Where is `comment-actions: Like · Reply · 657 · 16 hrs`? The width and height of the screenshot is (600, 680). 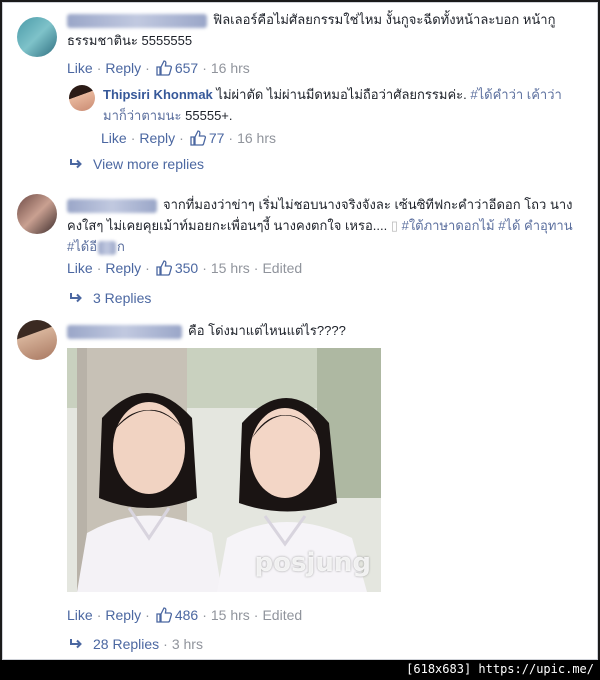
comment-actions: Like · Reply · 657 · 16 hrs is located at coordinates (158, 68).